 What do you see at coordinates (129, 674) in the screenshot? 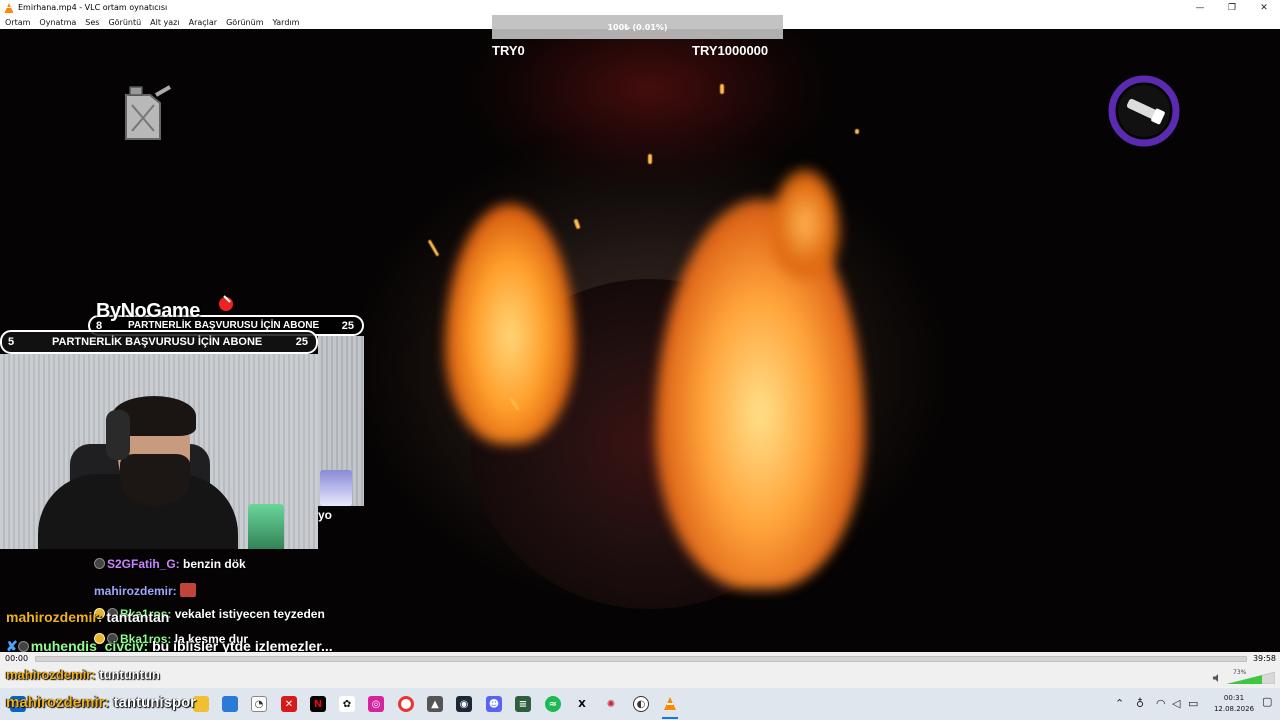
I see `chat-text: tuntuntun` at bounding box center [129, 674].